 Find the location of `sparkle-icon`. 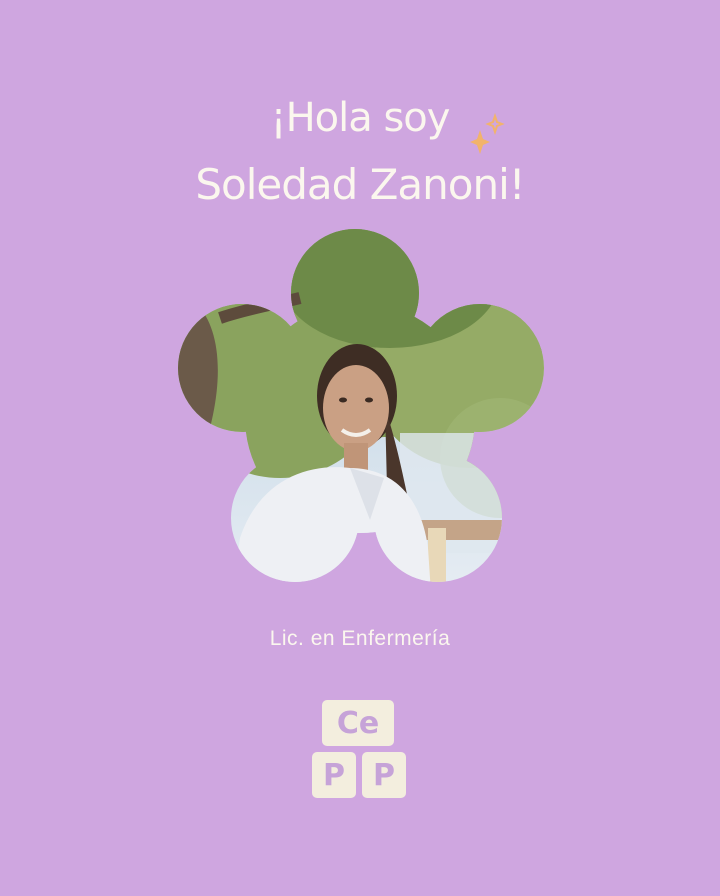

sparkle-icon is located at coordinates (487, 133).